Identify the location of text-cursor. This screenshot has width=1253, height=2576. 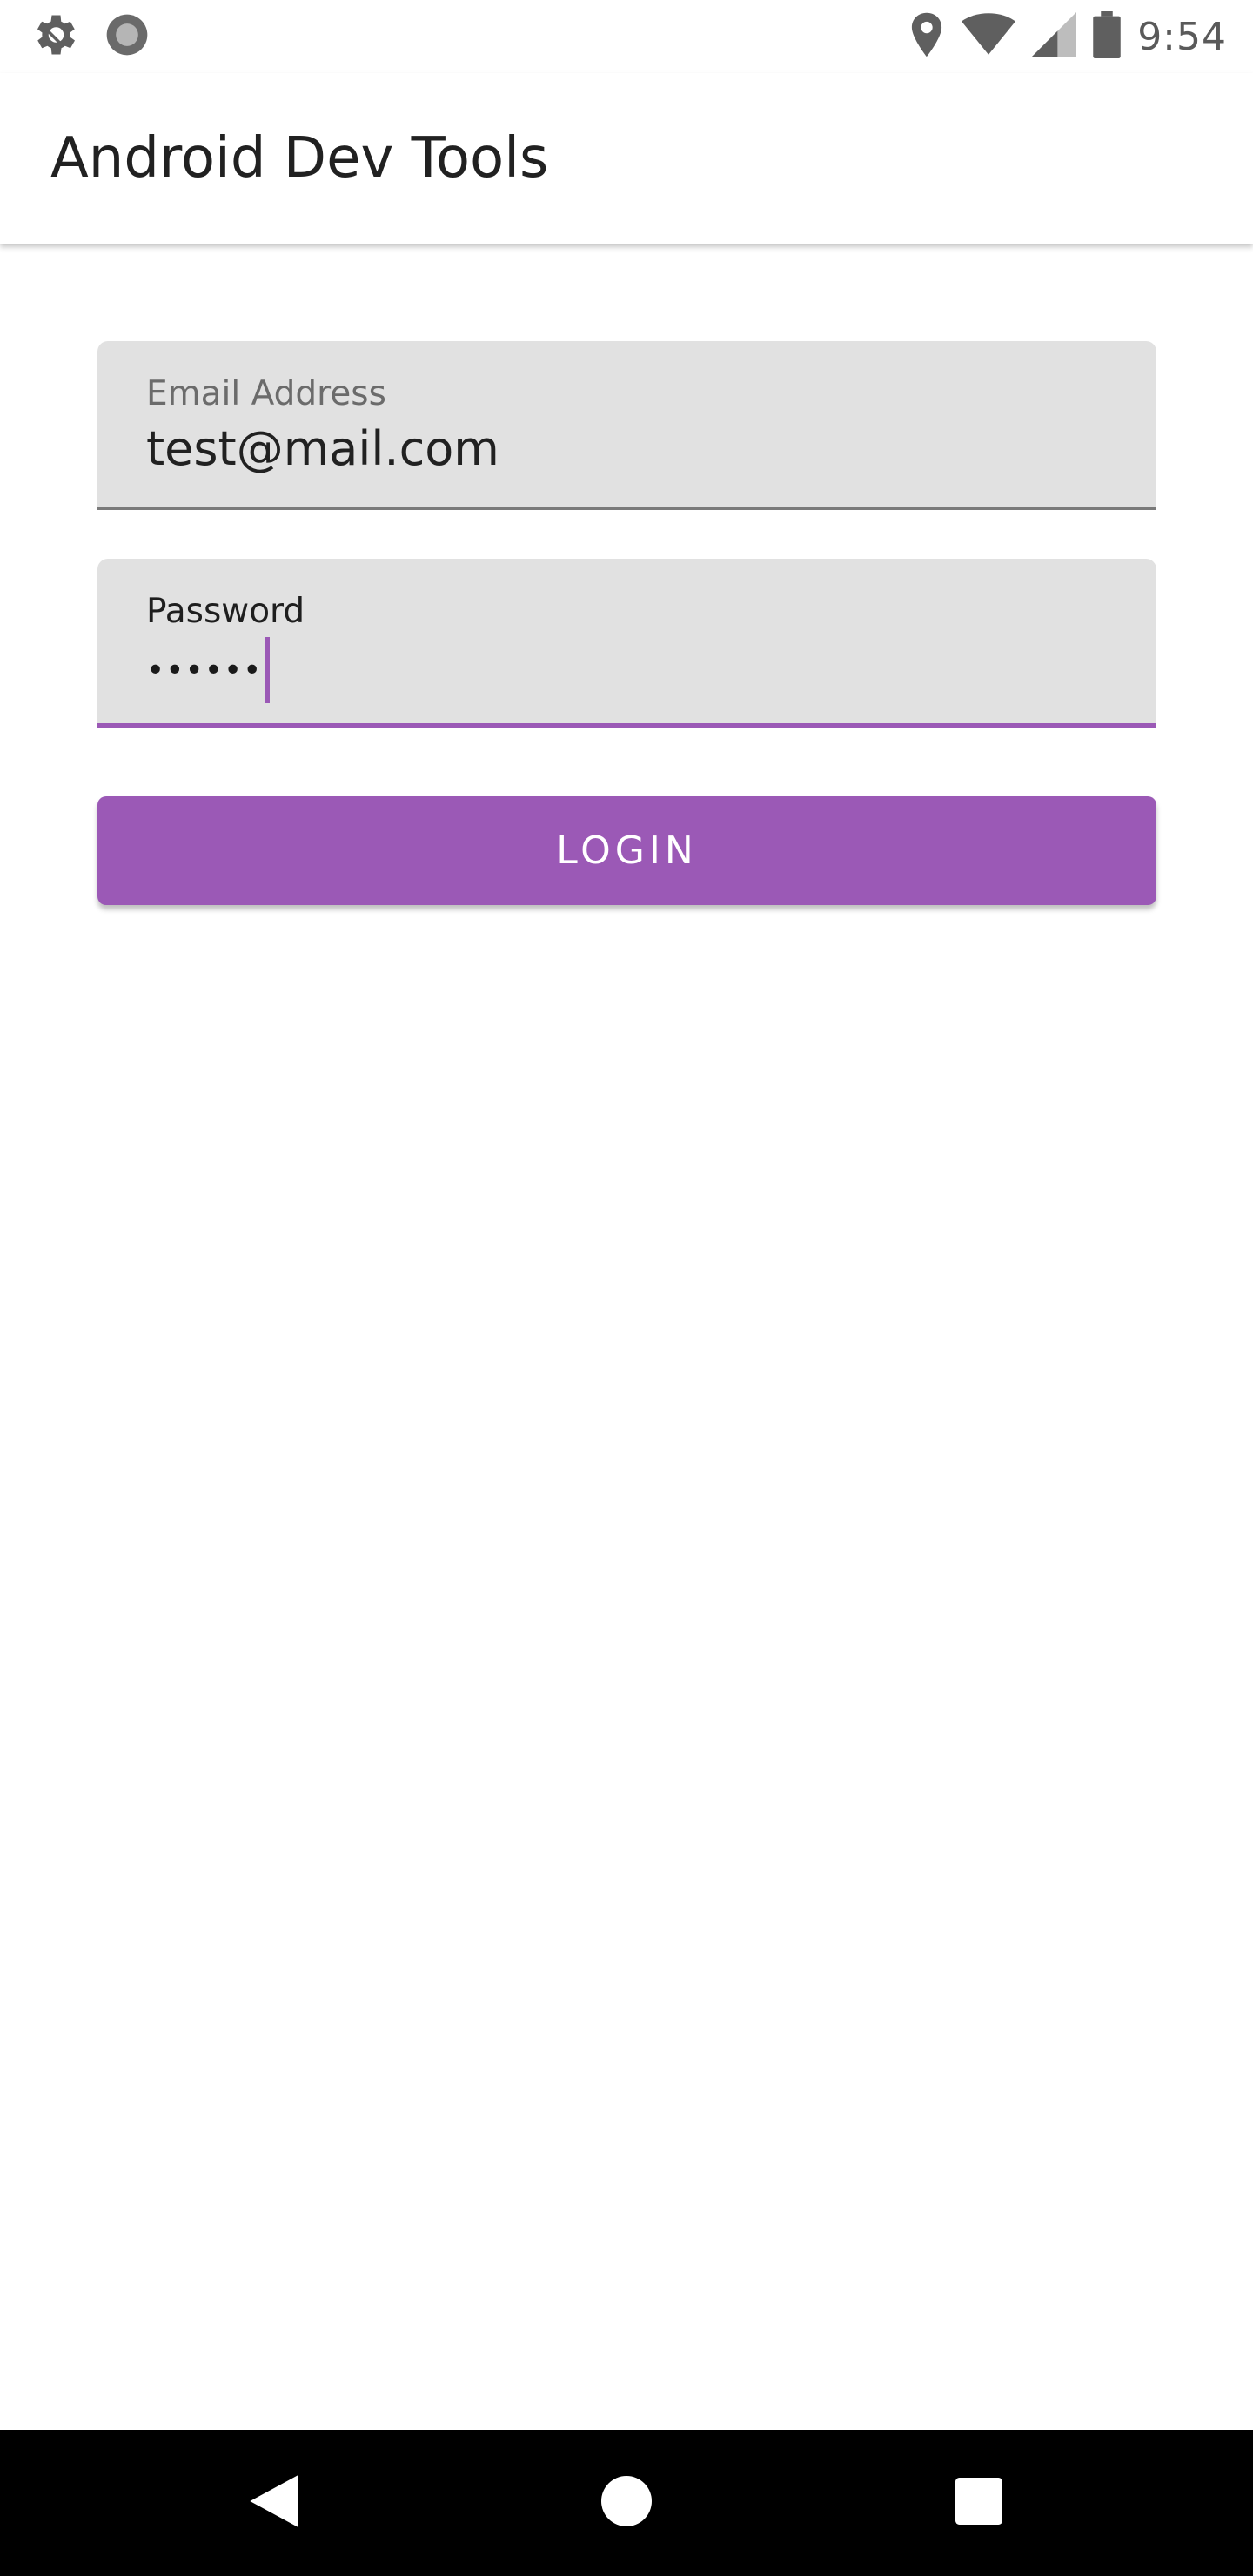
(268, 670).